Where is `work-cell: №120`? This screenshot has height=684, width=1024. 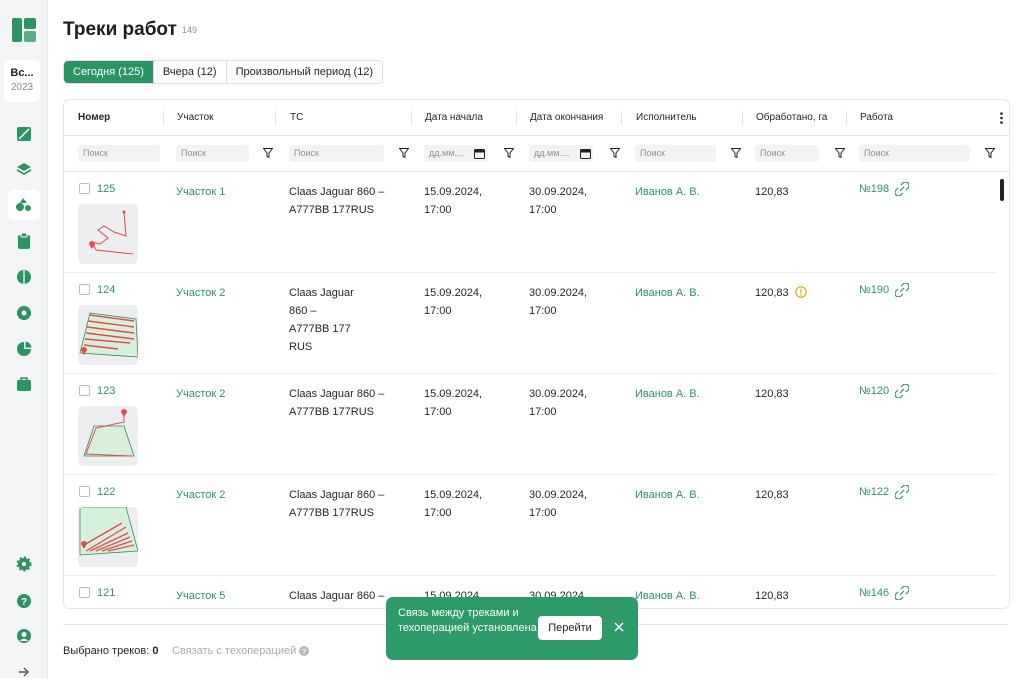
work-cell: №120 is located at coordinates (884, 391).